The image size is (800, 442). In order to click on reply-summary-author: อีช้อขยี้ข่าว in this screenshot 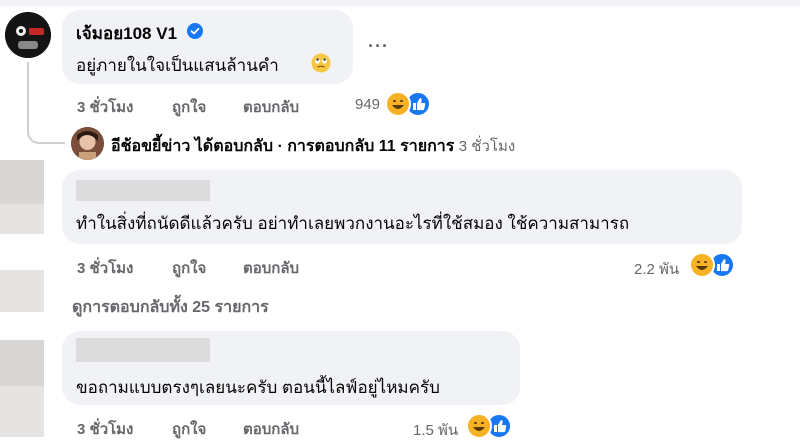, I will do `click(150, 146)`.